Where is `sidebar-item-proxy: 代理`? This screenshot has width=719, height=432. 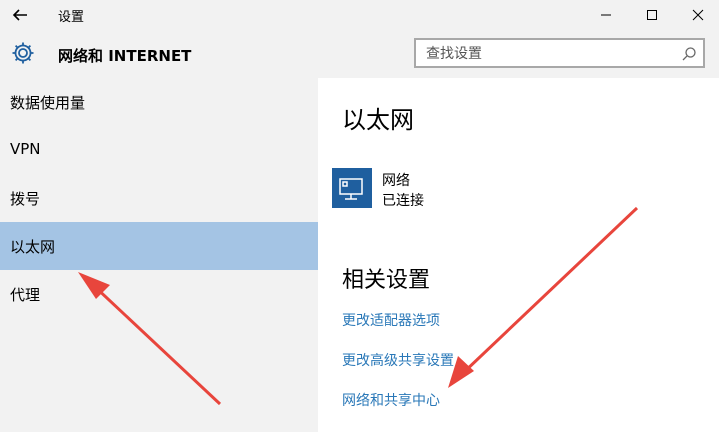
sidebar-item-proxy: 代理 is located at coordinates (159, 294).